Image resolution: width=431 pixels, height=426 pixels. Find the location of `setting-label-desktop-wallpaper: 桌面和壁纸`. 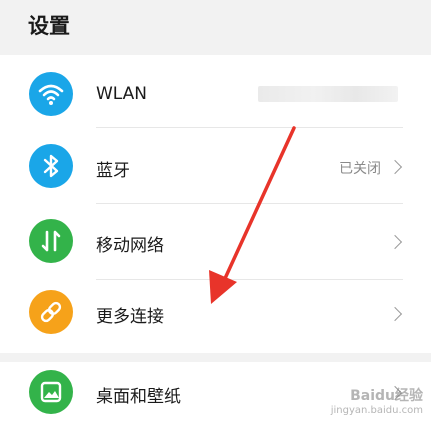

setting-label-desktop-wallpaper: 桌面和壁纸 is located at coordinates (138, 397).